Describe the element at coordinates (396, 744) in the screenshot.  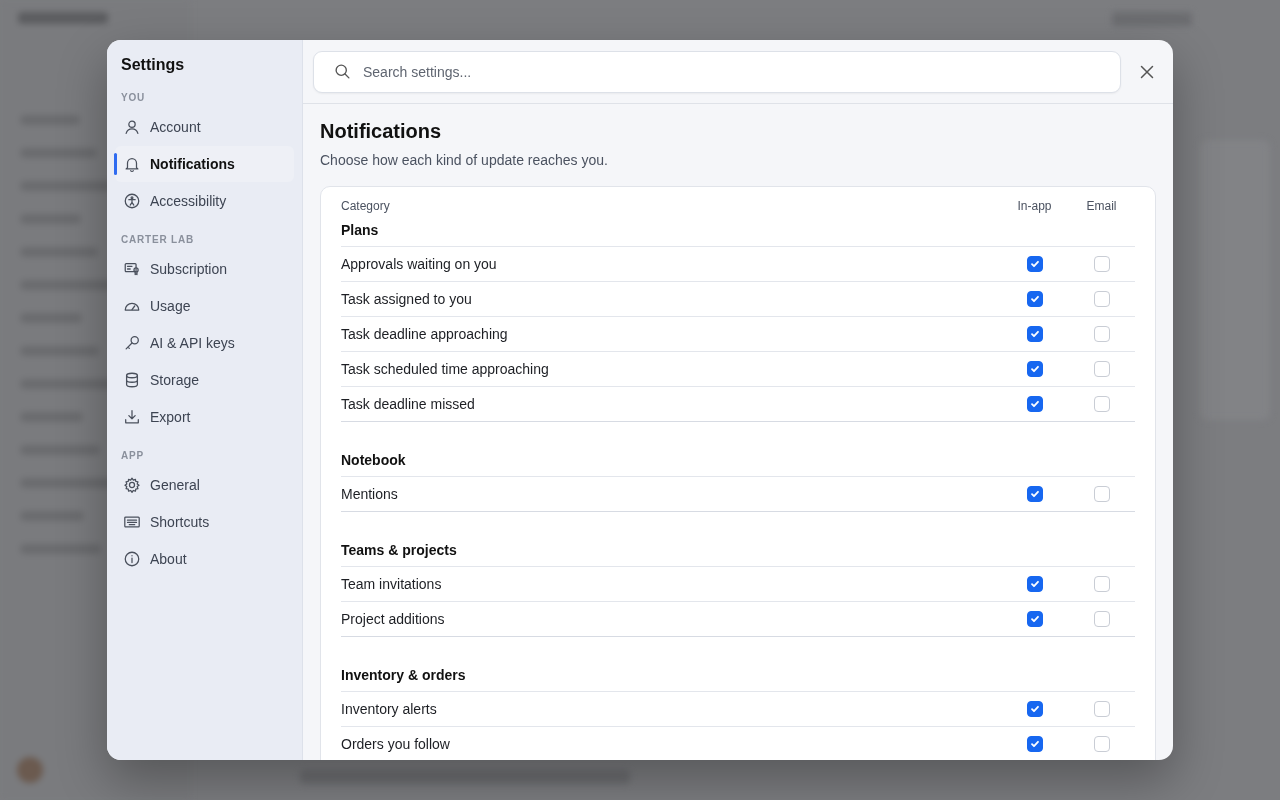
I see `row-label: Orders you follow` at that location.